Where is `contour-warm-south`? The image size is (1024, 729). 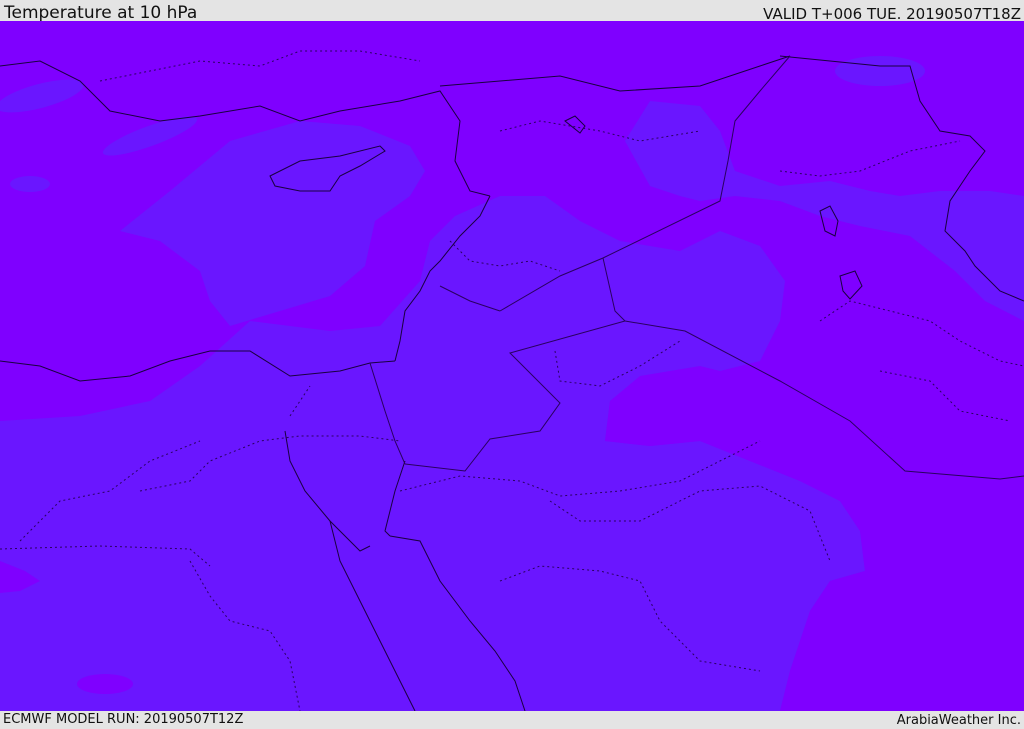 contour-warm-south is located at coordinates (105, 684).